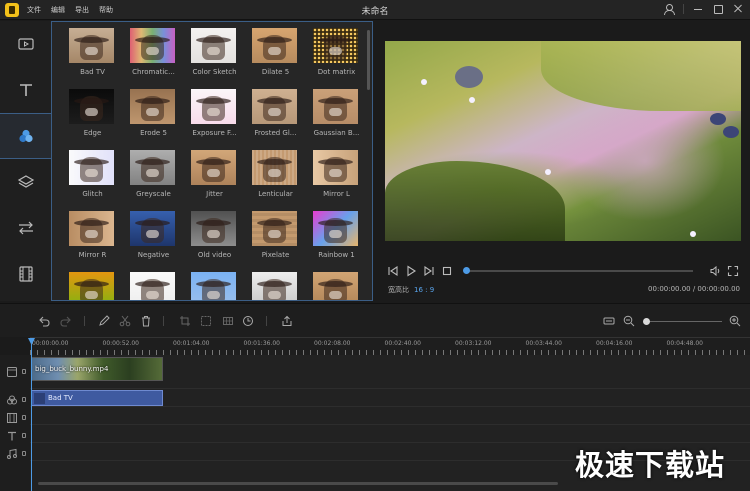  Describe the element at coordinates (248, 321) in the screenshot. I see `duration-icon` at that location.